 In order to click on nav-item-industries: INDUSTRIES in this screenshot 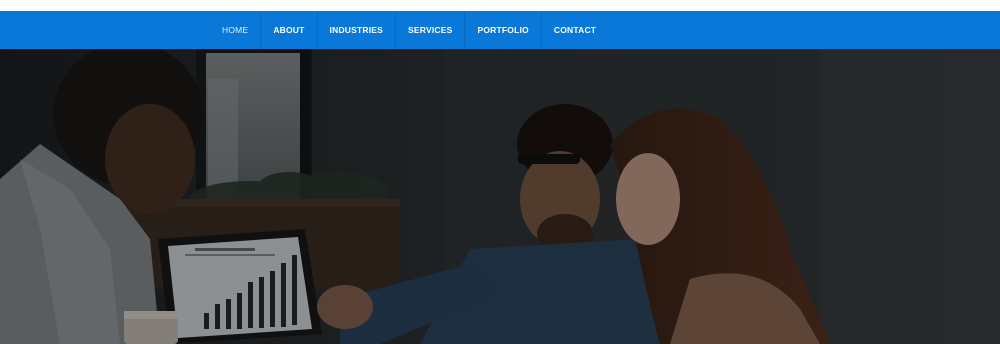, I will do `click(357, 30)`.